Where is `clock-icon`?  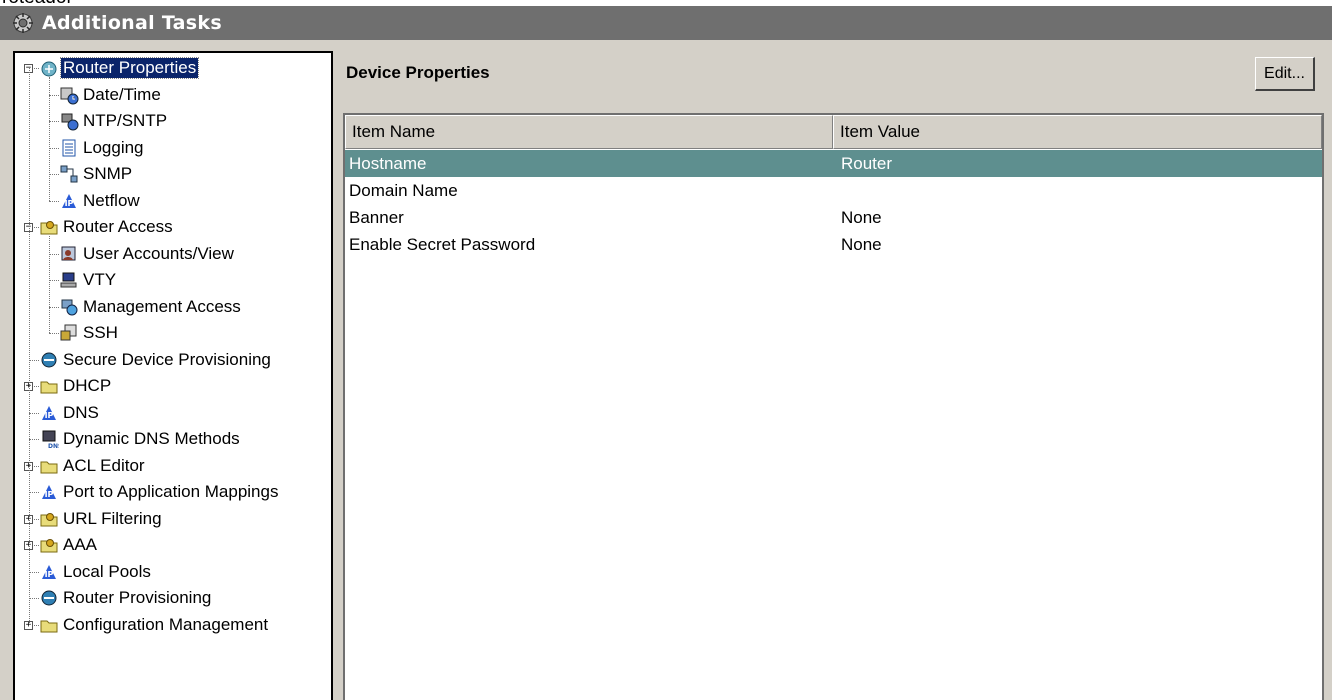 clock-icon is located at coordinates (69, 95).